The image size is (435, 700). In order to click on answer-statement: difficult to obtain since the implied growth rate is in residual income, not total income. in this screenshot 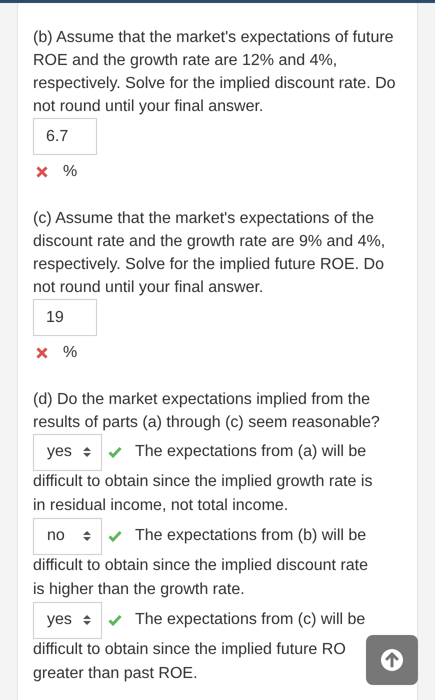, I will do `click(202, 494)`.